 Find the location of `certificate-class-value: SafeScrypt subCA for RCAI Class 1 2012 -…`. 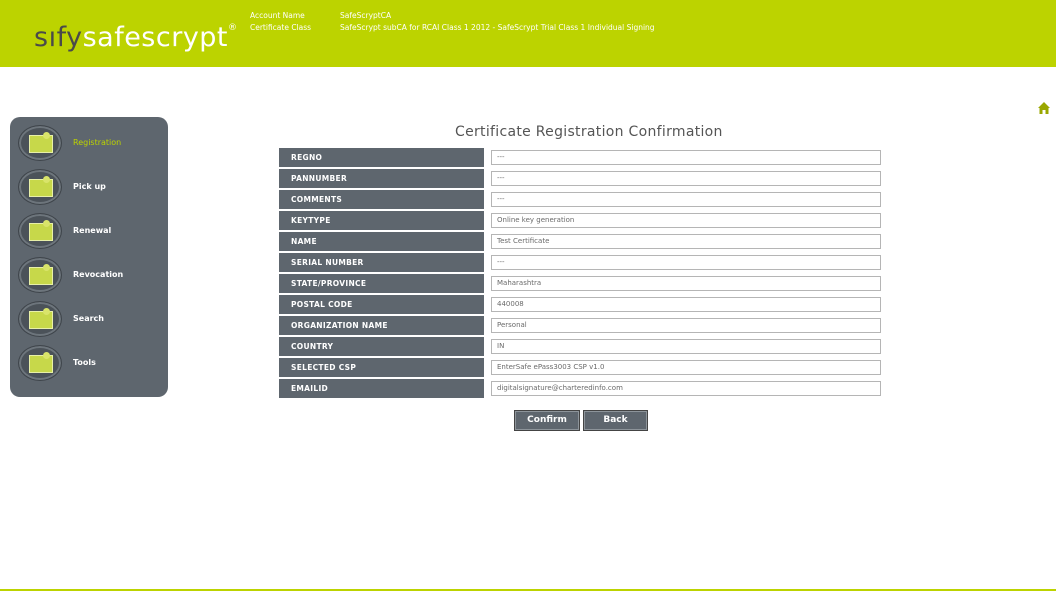

certificate-class-value: SafeScrypt subCA for RCAI Class 1 2012 -… is located at coordinates (497, 27).